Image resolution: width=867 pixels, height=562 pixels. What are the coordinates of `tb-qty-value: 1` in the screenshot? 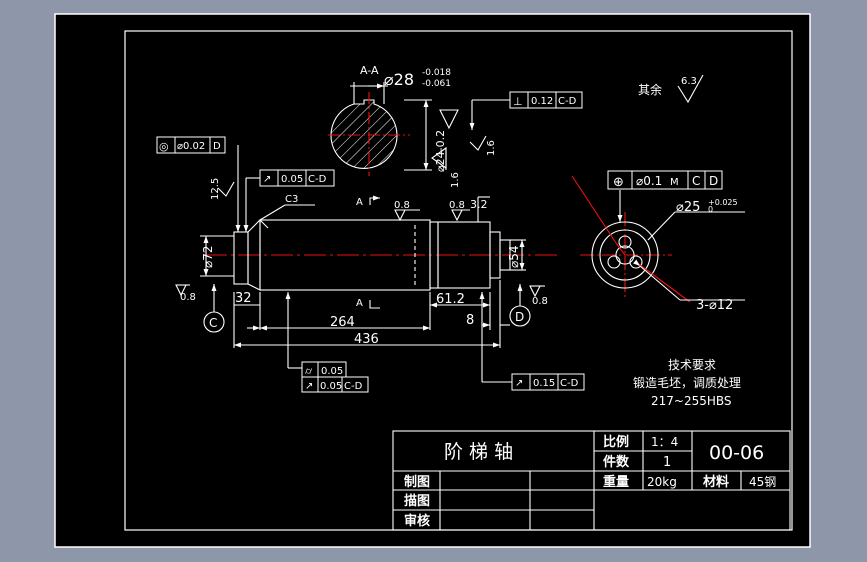 It's located at (667, 462).